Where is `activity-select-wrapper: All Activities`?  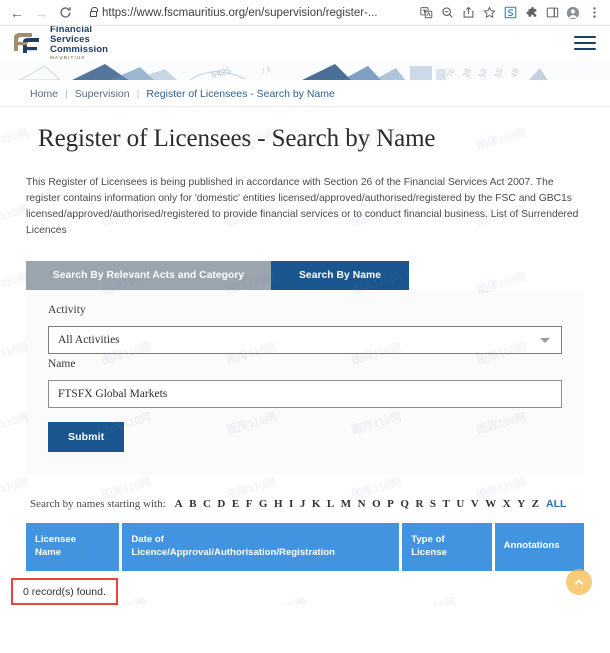 activity-select-wrapper: All Activities is located at coordinates (305, 339).